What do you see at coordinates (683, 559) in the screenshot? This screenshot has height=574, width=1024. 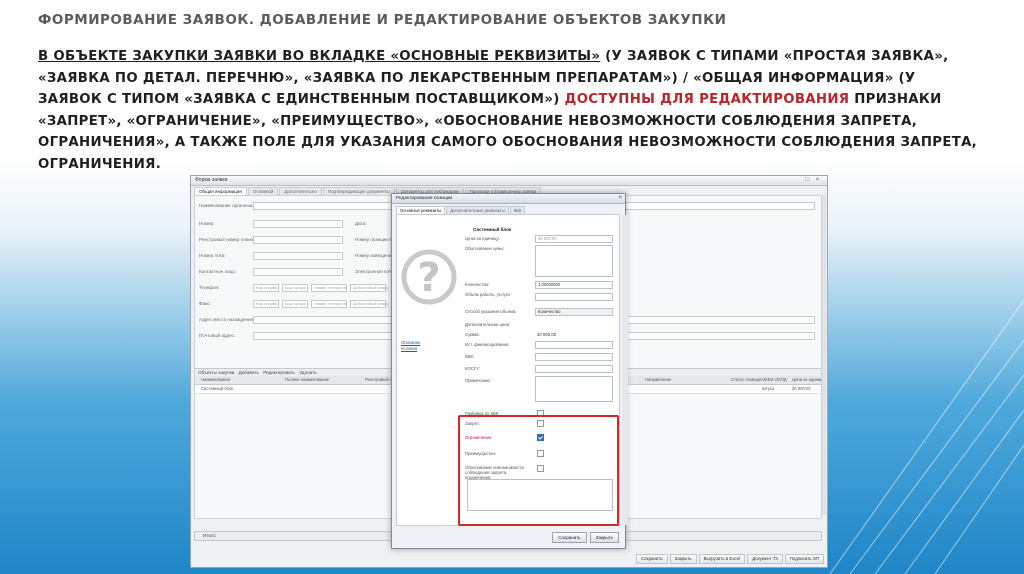 I see `window-close-button: Закрыть` at bounding box center [683, 559].